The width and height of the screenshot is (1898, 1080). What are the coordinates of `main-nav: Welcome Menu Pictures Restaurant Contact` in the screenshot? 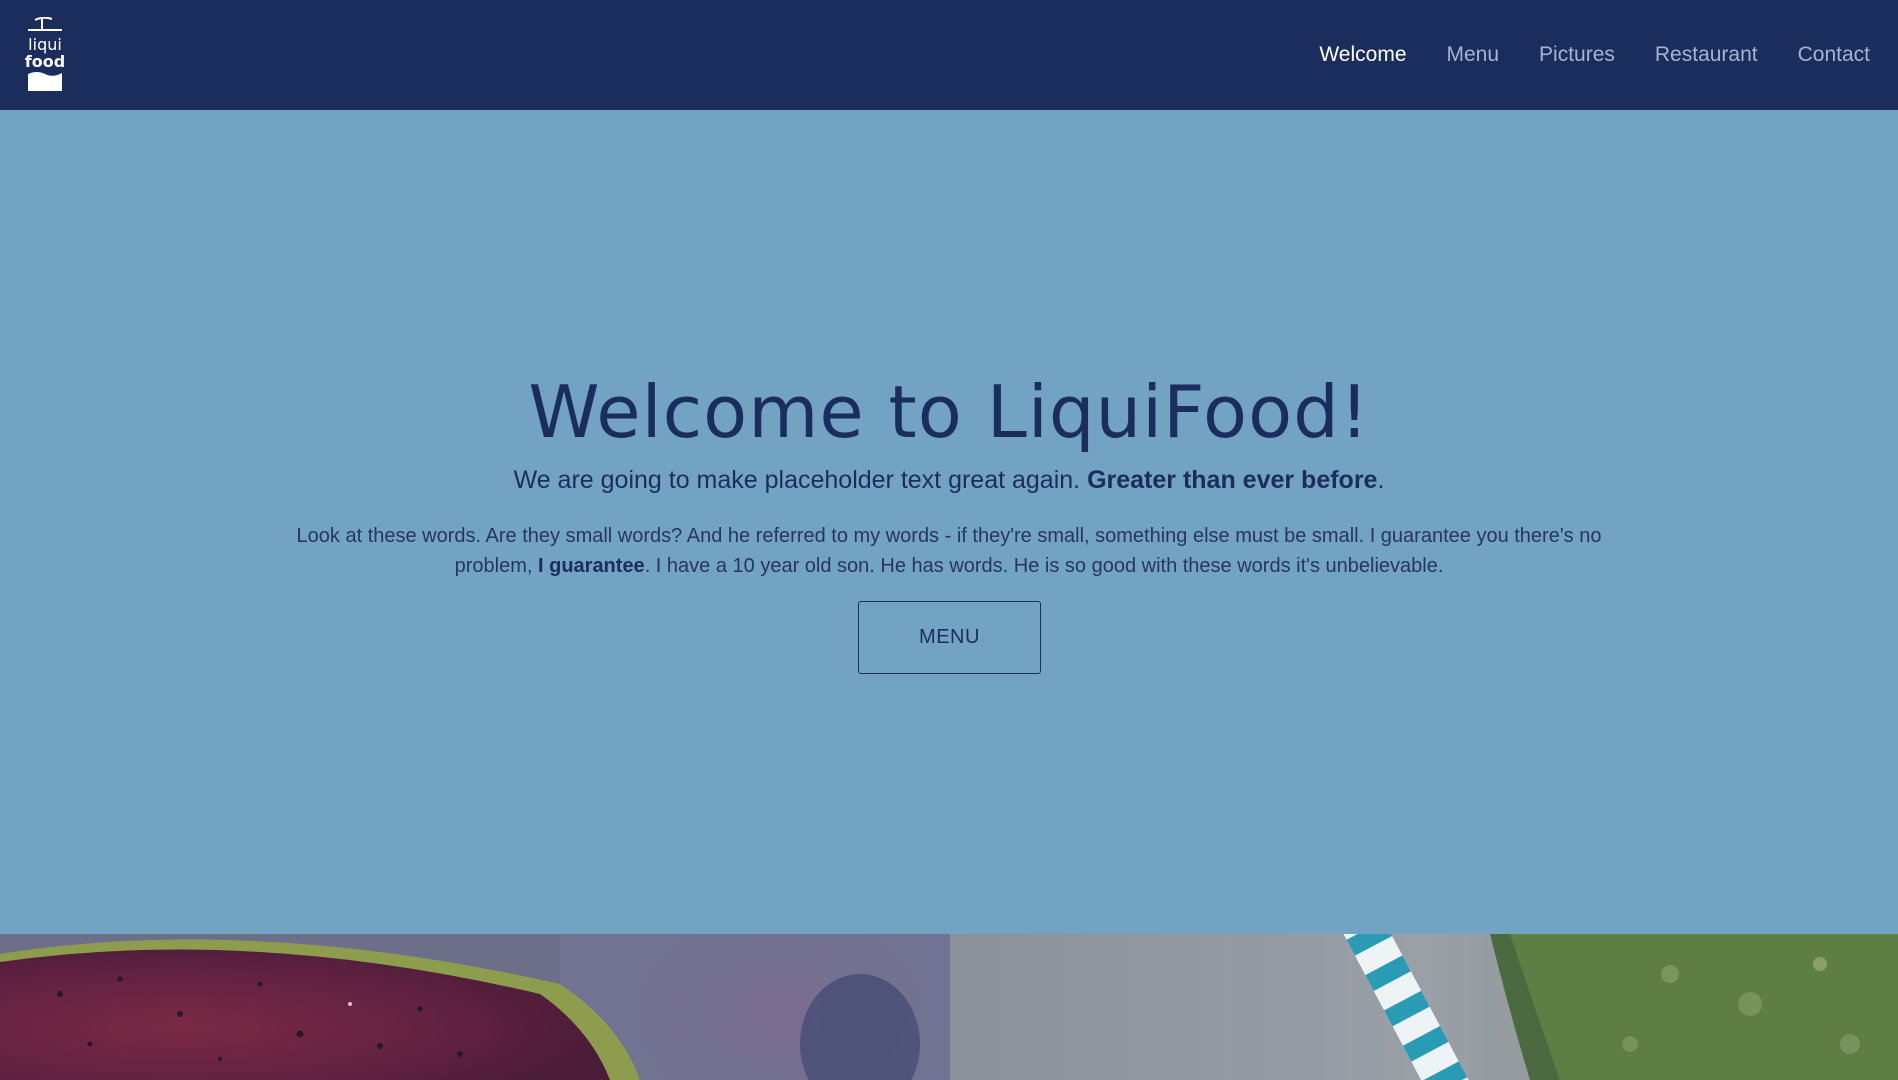 It's located at (1574, 55).